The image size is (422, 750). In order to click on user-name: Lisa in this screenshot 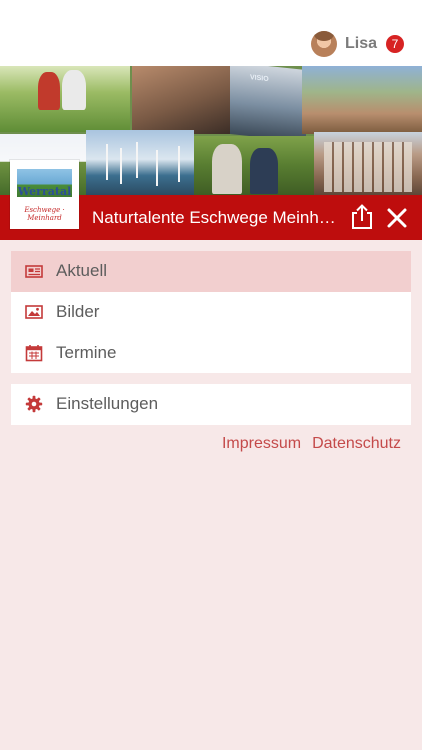, I will do `click(361, 44)`.